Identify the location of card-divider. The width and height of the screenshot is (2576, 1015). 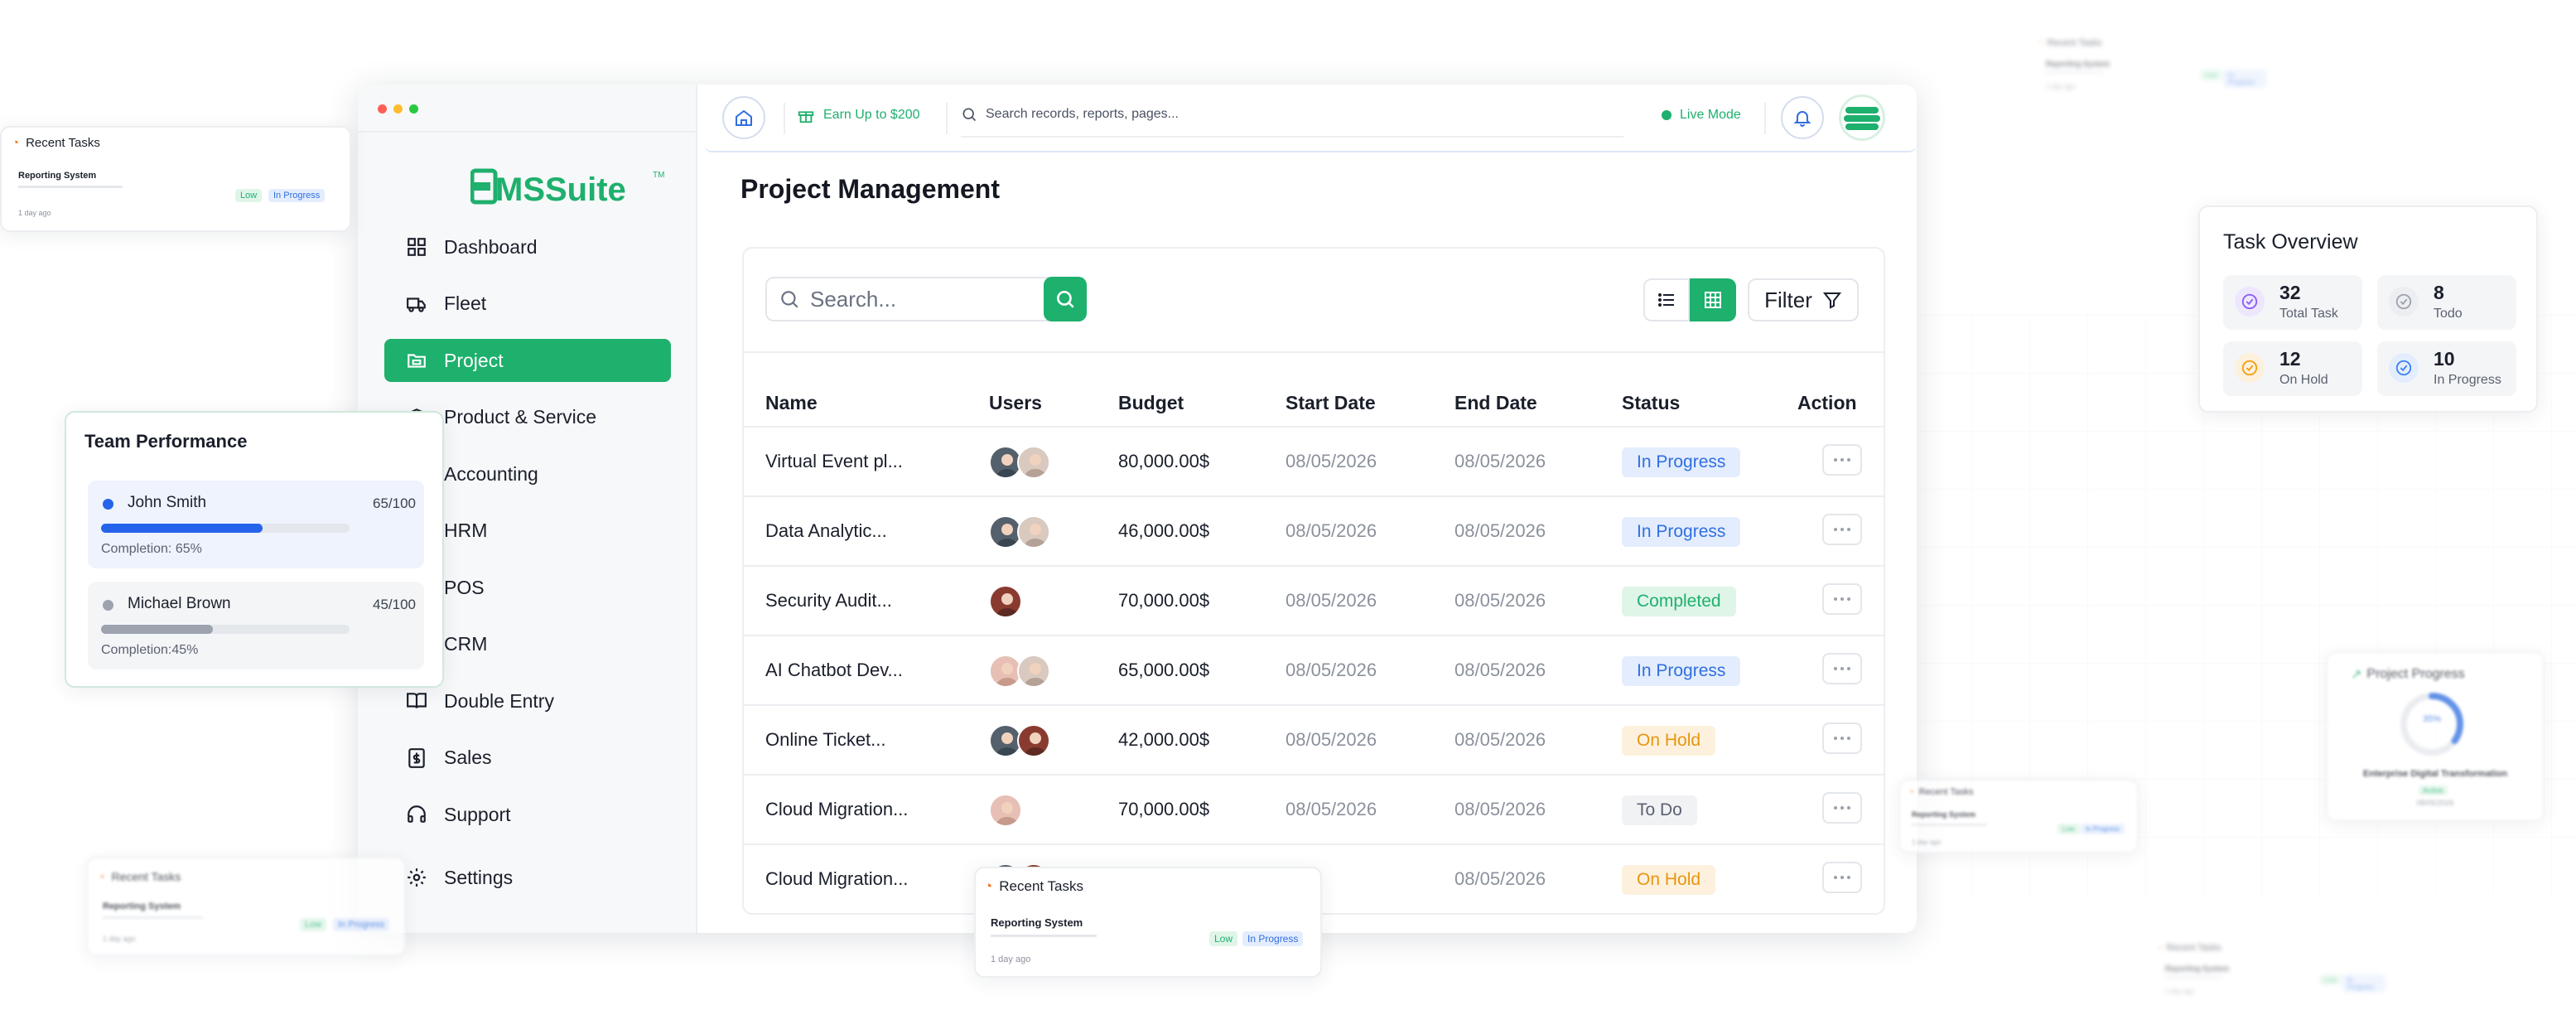
(1314, 352).